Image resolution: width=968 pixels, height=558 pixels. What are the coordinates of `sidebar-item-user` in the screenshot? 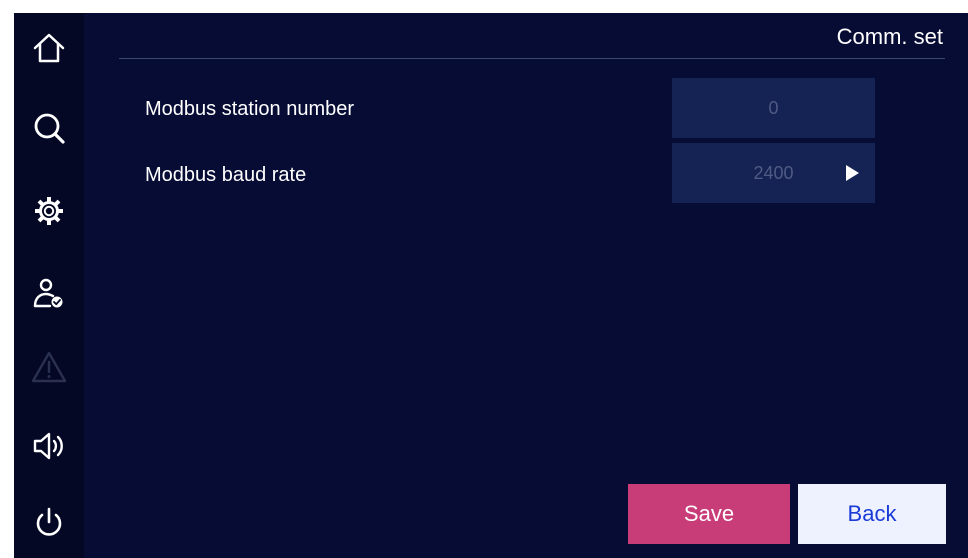 It's located at (49, 293).